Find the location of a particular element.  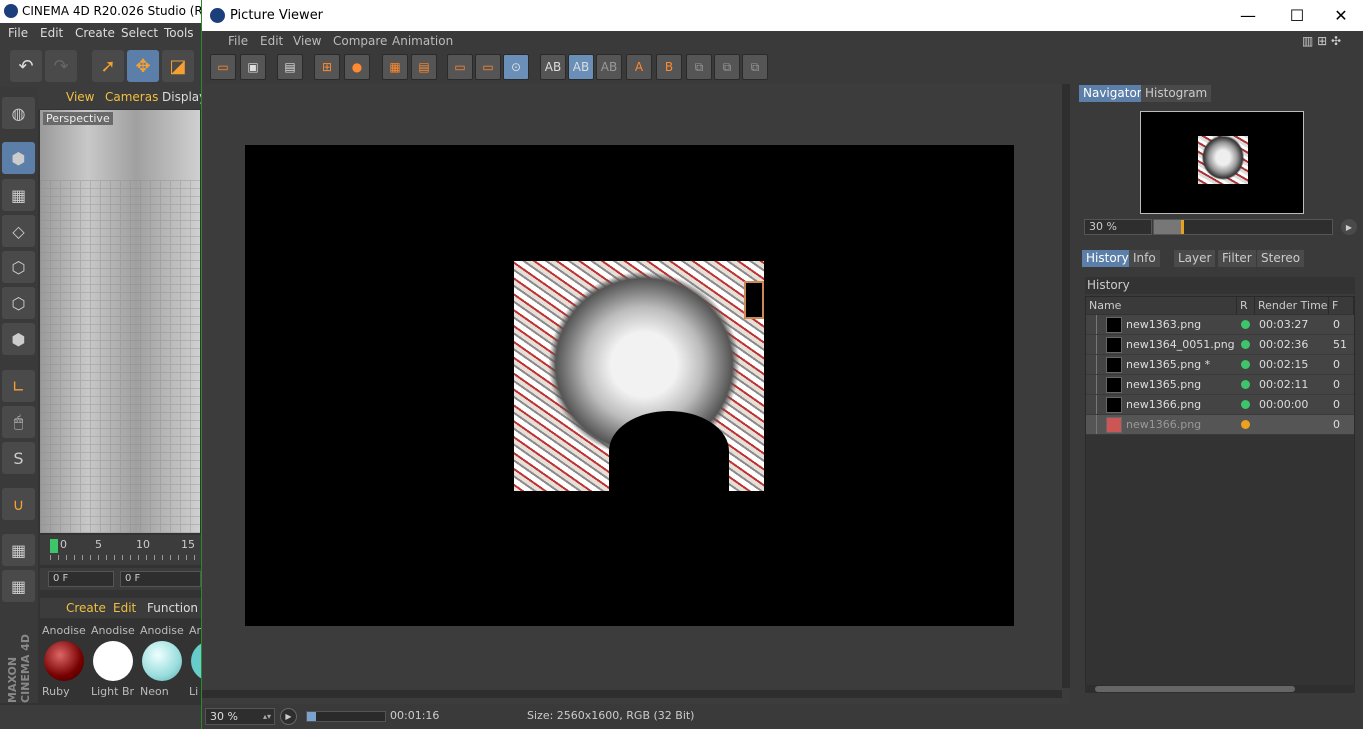

c4d-menu-edit: Edit is located at coordinates (51, 33).